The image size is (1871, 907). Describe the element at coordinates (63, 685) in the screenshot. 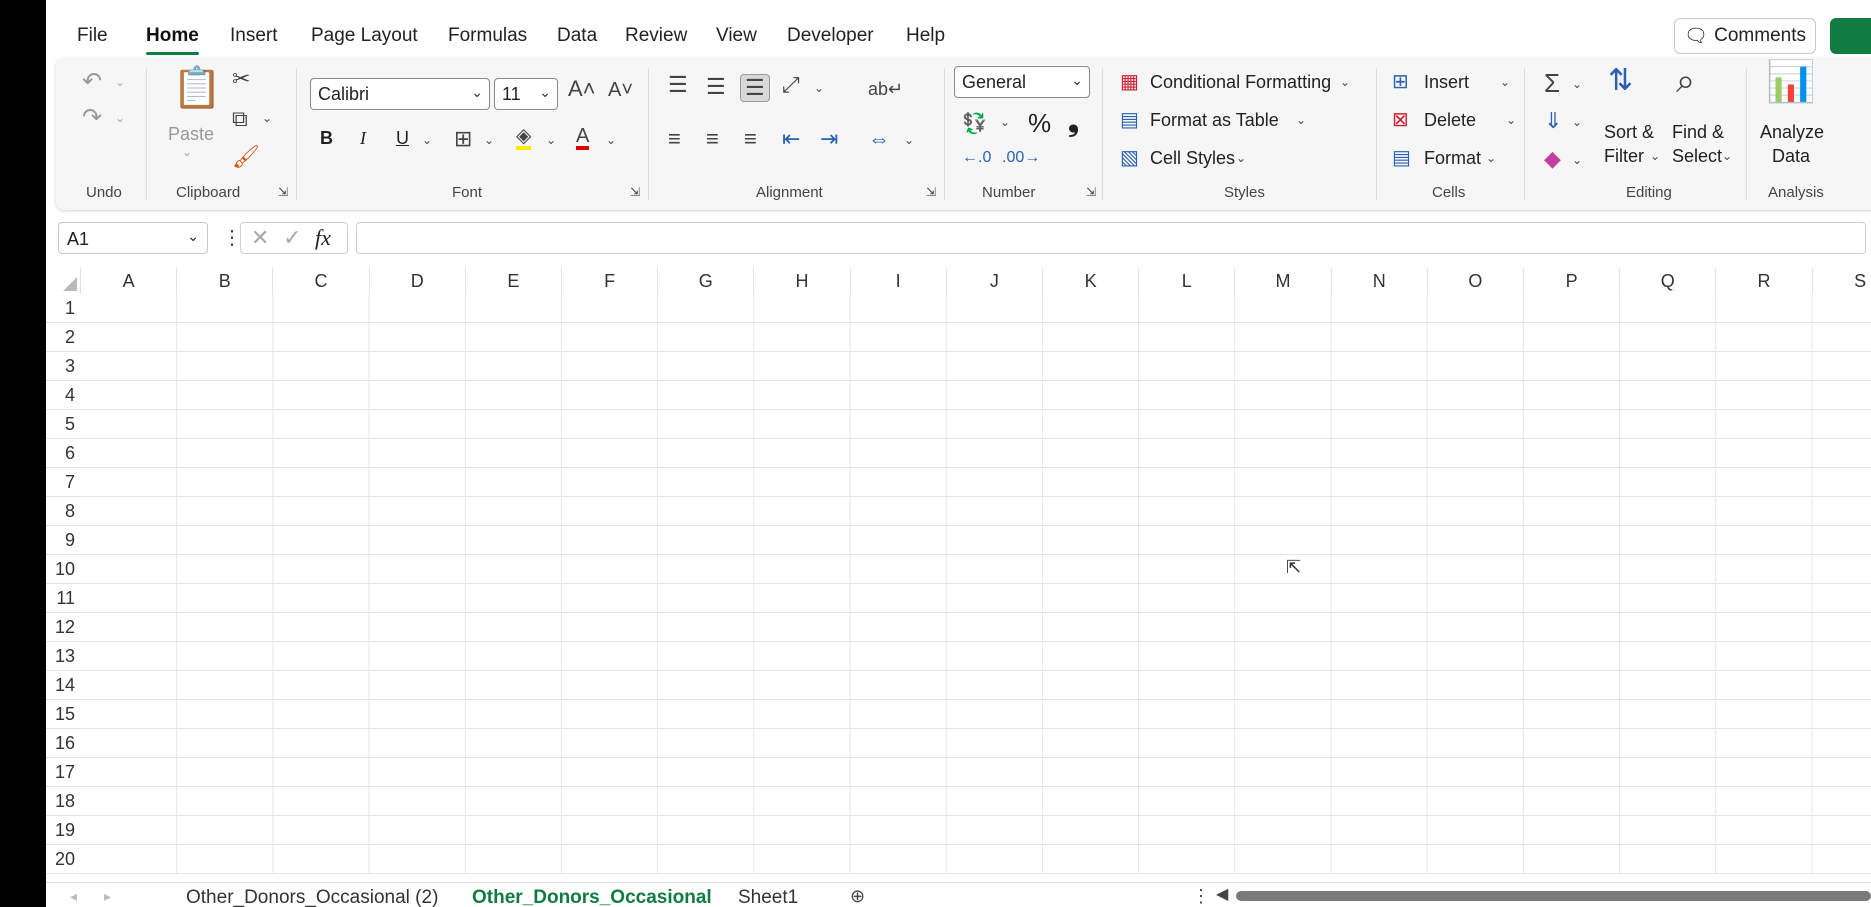

I see `row-header: 14` at that location.